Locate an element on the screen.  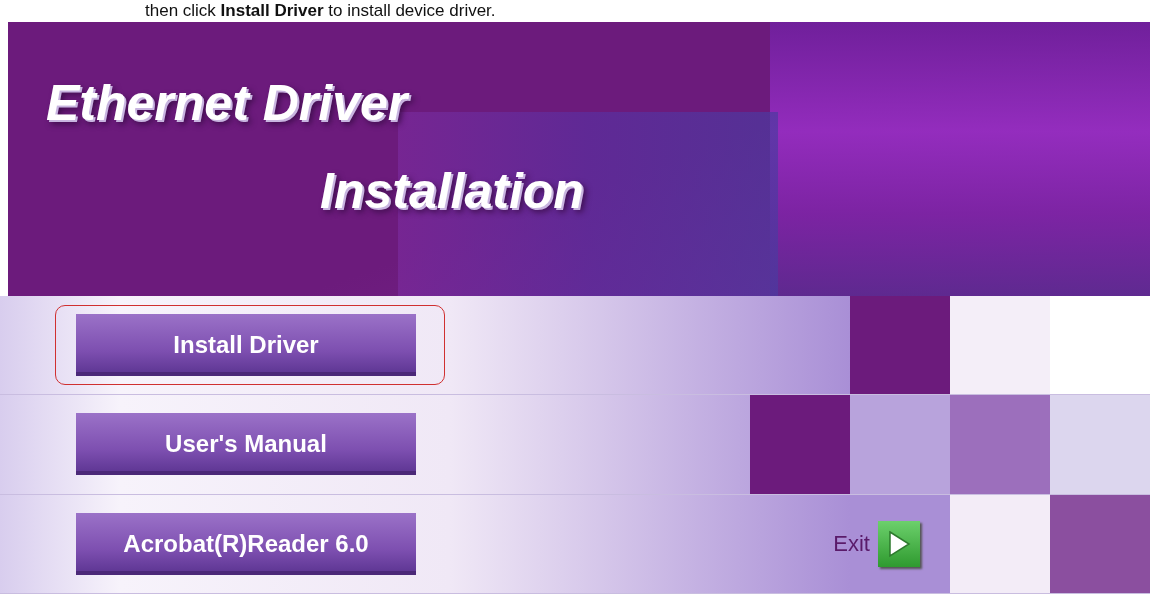
exit-label: Exit is located at coordinates (851, 543).